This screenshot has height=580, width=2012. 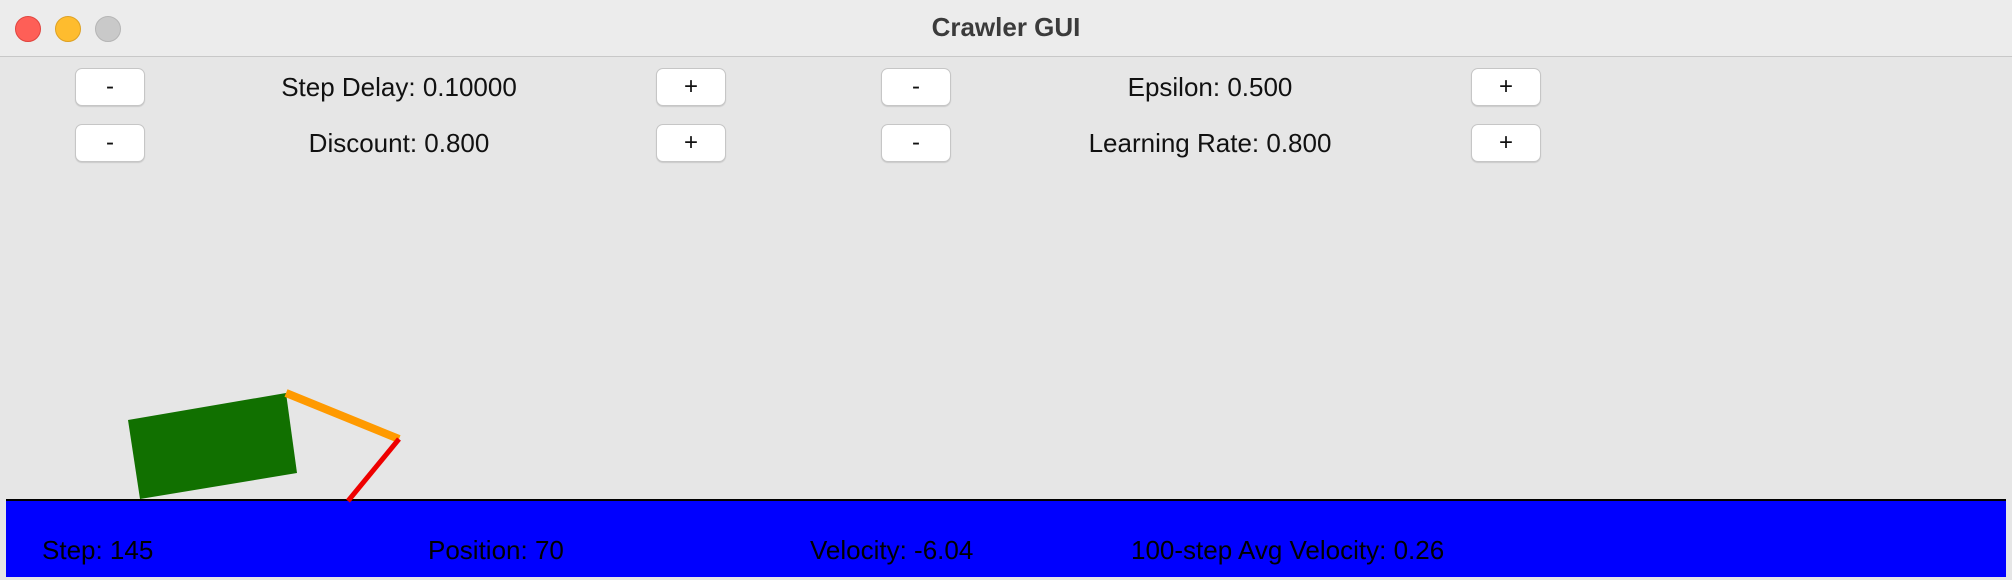 I want to click on position-readout: Position: 70, so click(x=496, y=550).